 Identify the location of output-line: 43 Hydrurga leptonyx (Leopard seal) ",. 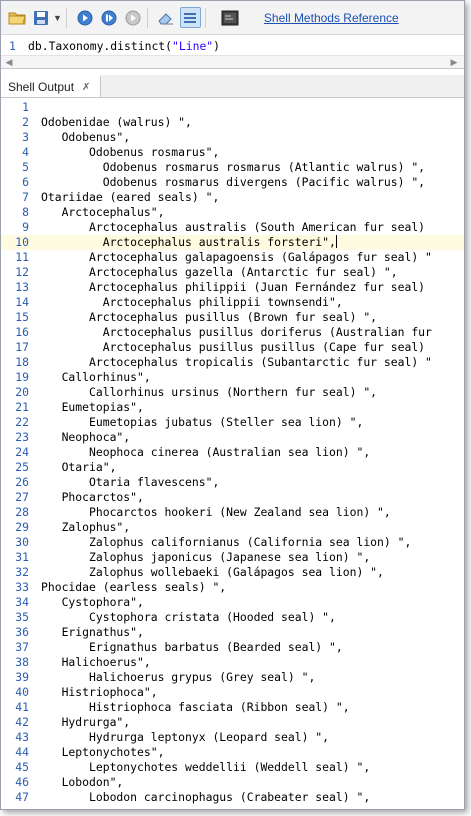
(232, 737).